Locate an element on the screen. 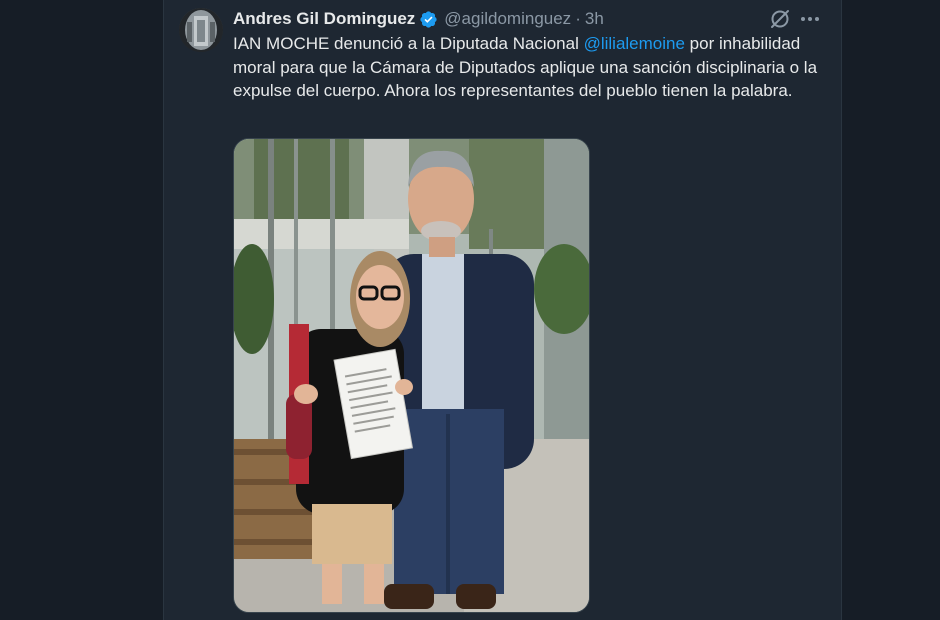  tweet-timestamp: 3h is located at coordinates (594, 19).